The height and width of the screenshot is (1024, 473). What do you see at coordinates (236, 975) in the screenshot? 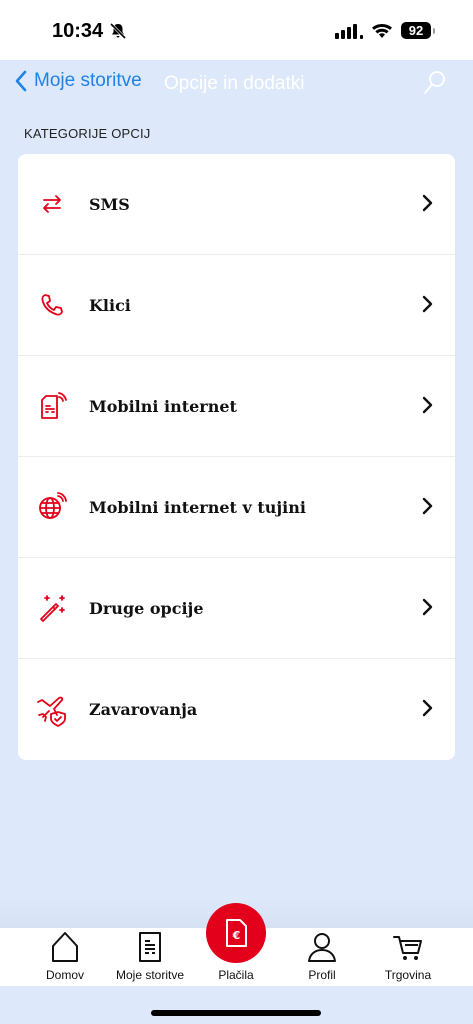
I see `tab-label: Plačila` at bounding box center [236, 975].